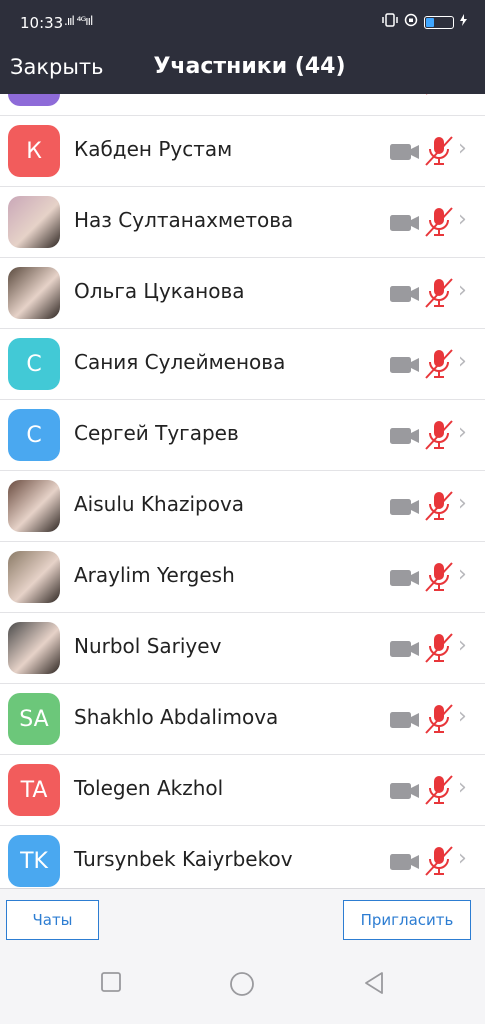 Image resolution: width=485 pixels, height=1024 pixels. I want to click on signal-icon: .ııl ⁴ᴳııl, so click(78, 21).